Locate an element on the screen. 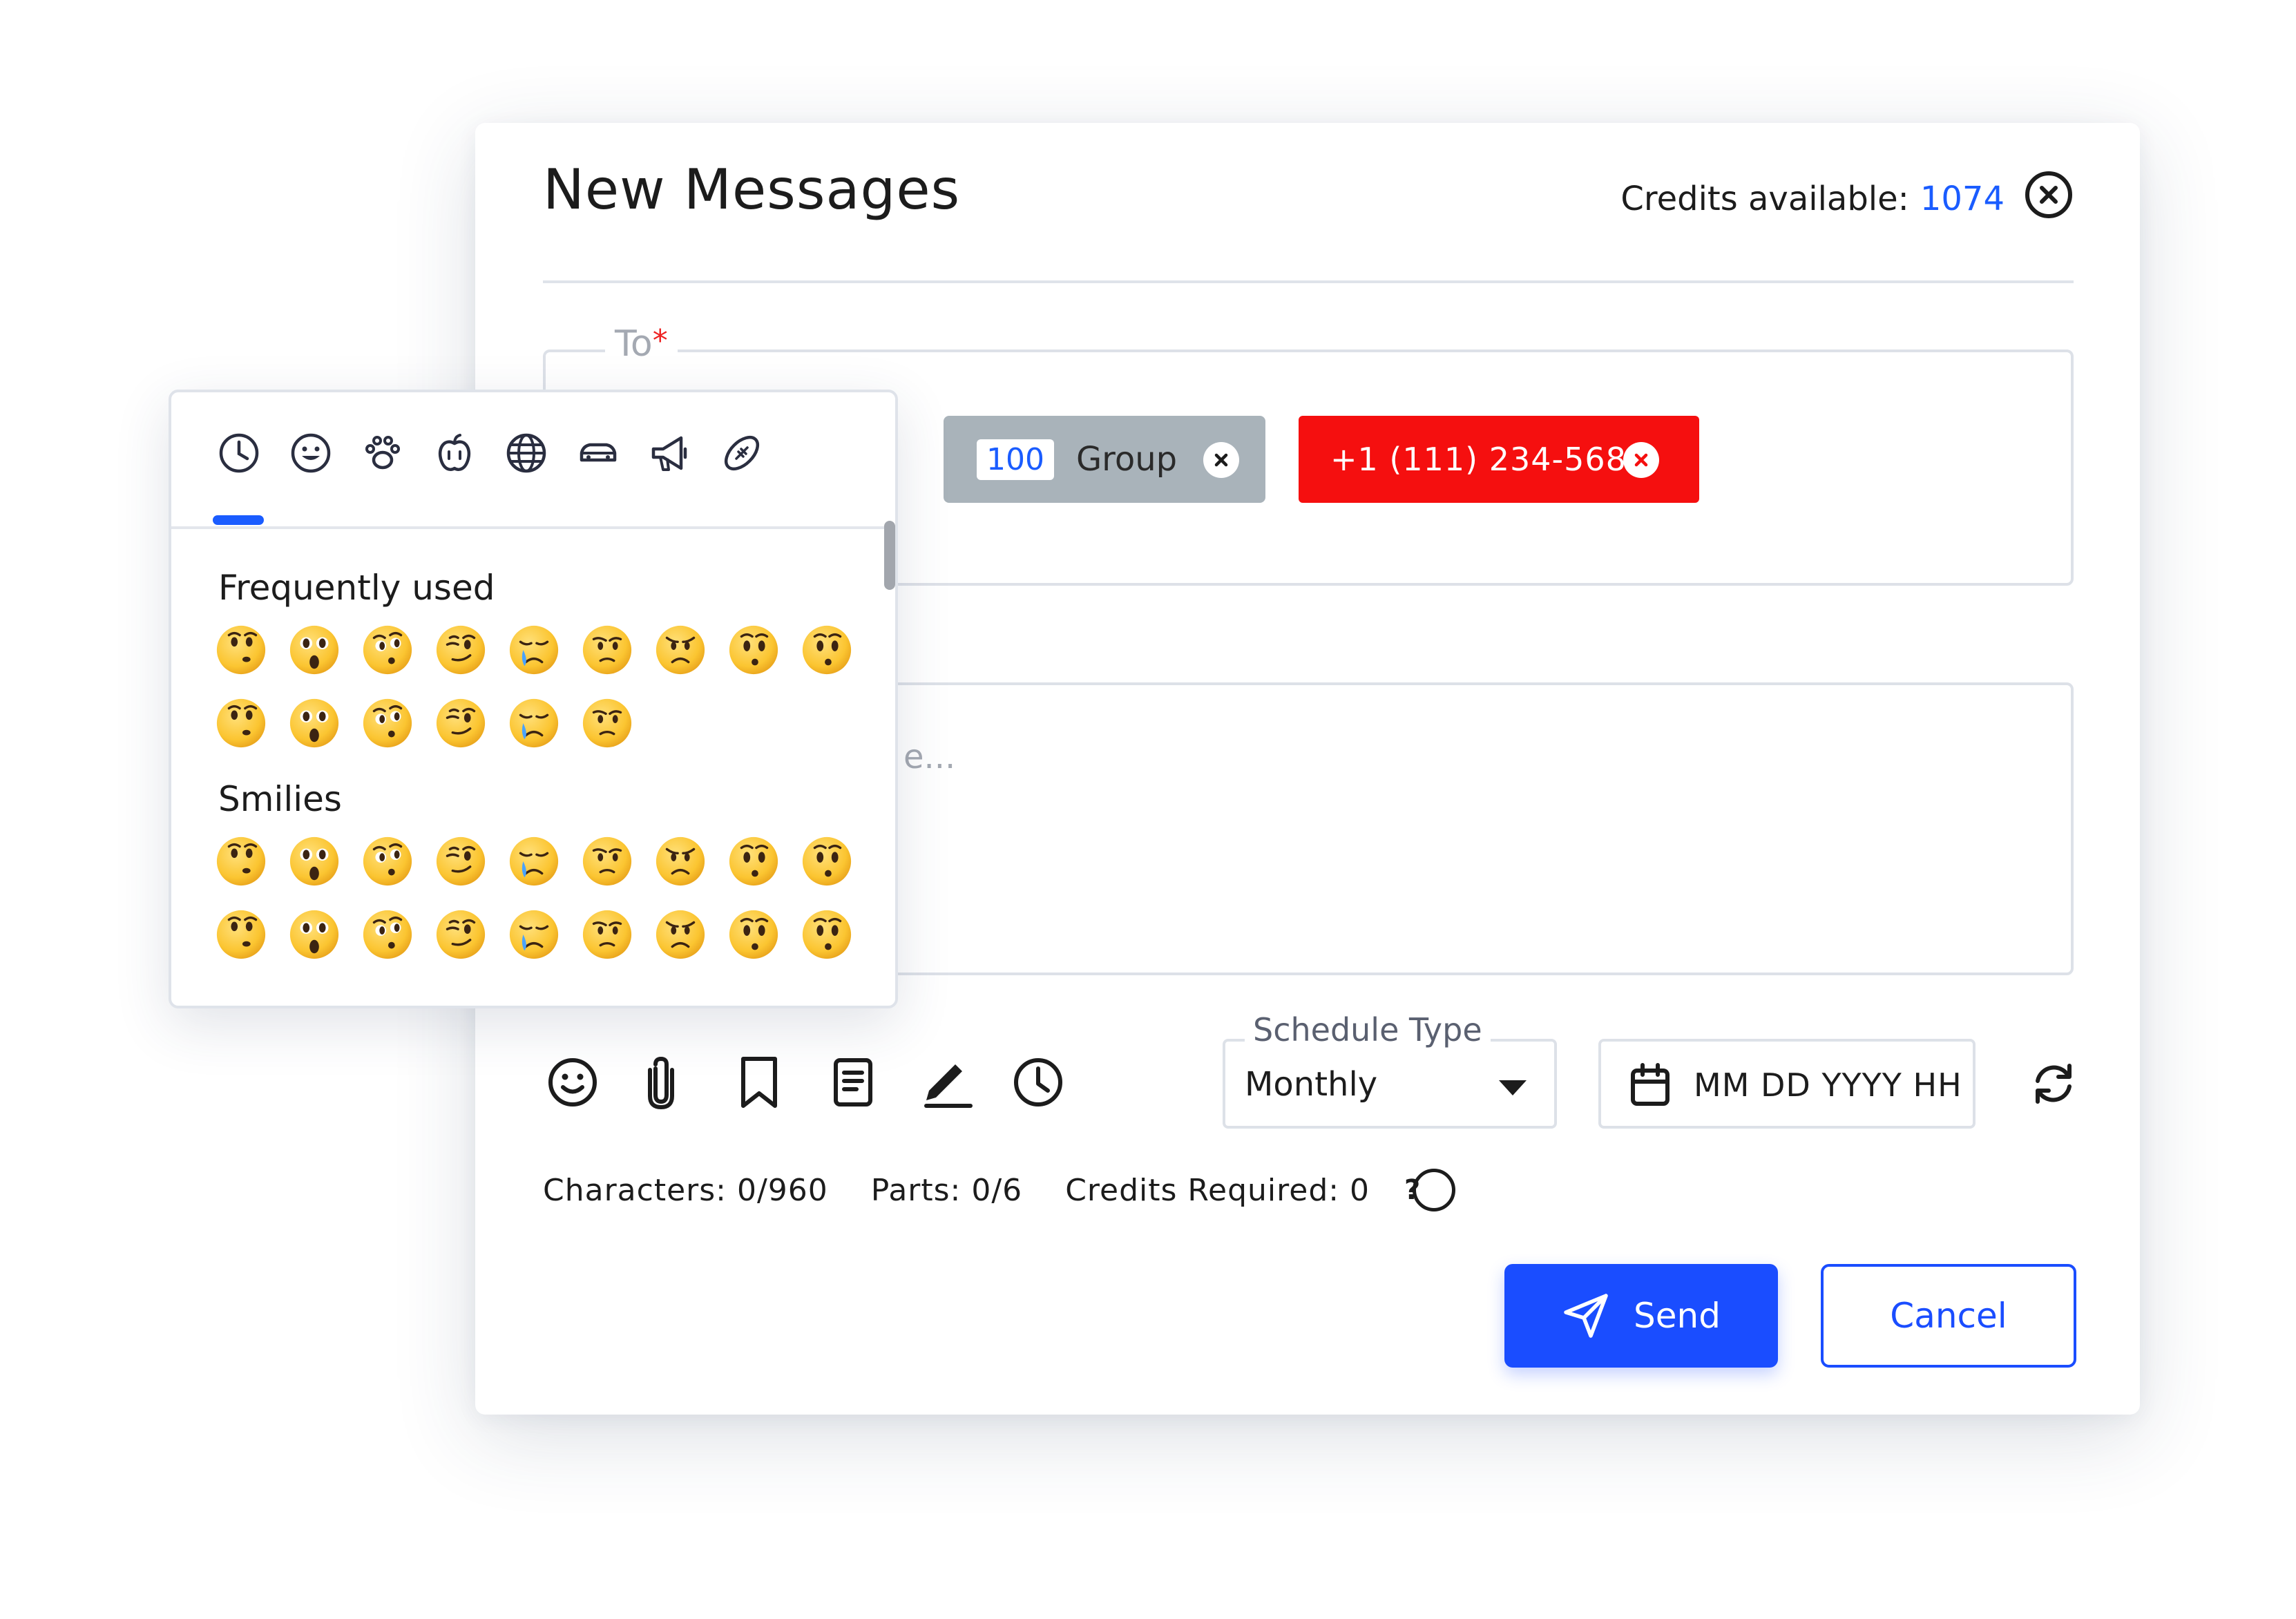  car-icon is located at coordinates (598, 452).